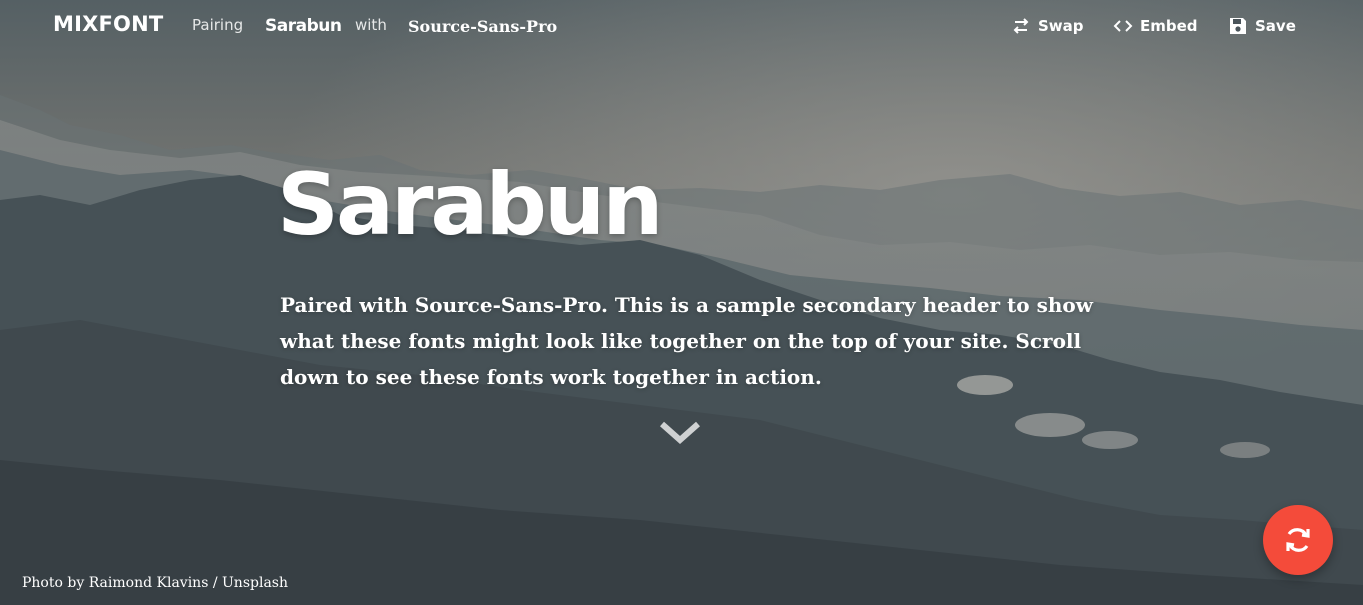 This screenshot has height=605, width=1363. I want to click on swap-button: Swap, so click(1047, 26).